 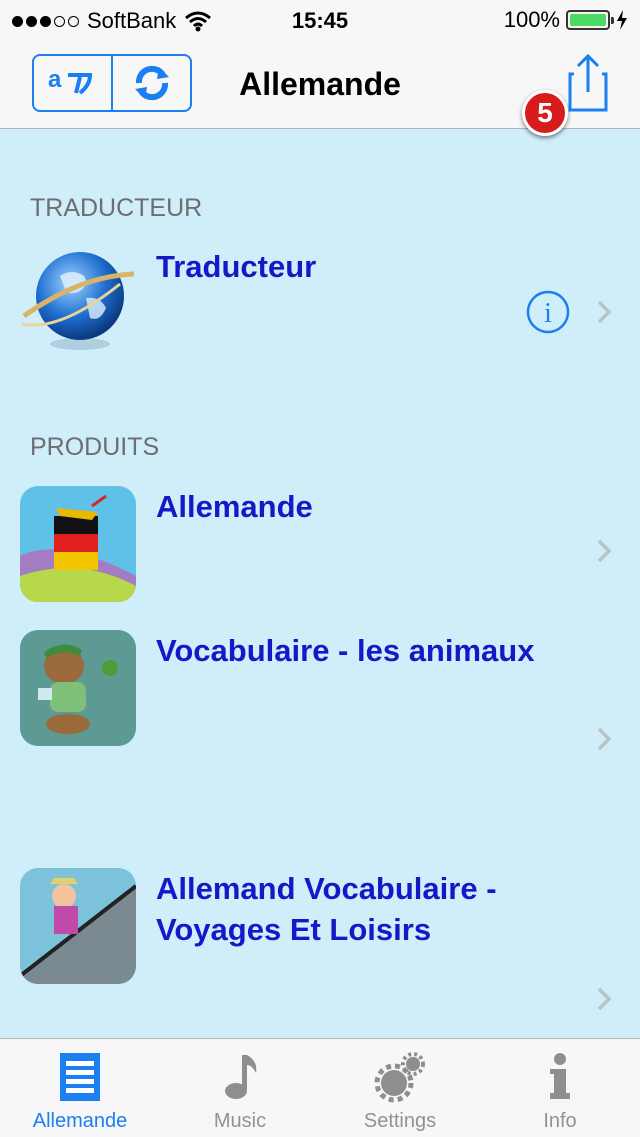 I want to click on list-item-product-allemande: Allemande, so click(x=320, y=544).